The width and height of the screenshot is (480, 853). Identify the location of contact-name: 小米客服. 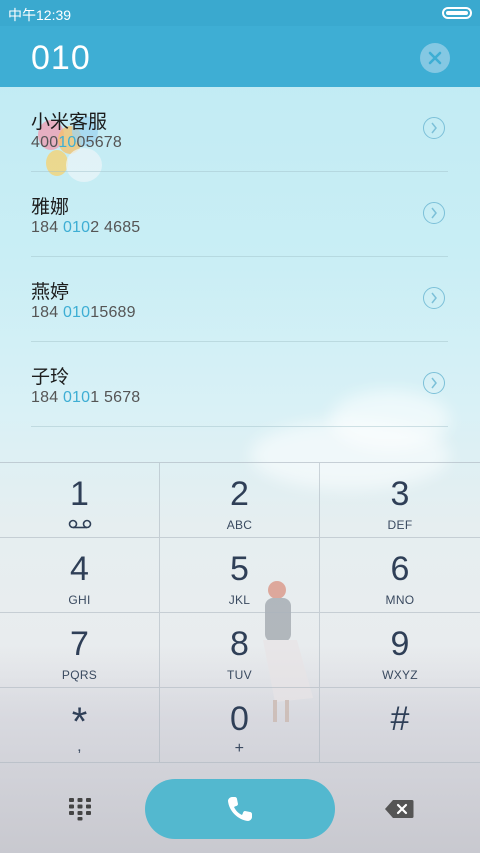
(69, 122).